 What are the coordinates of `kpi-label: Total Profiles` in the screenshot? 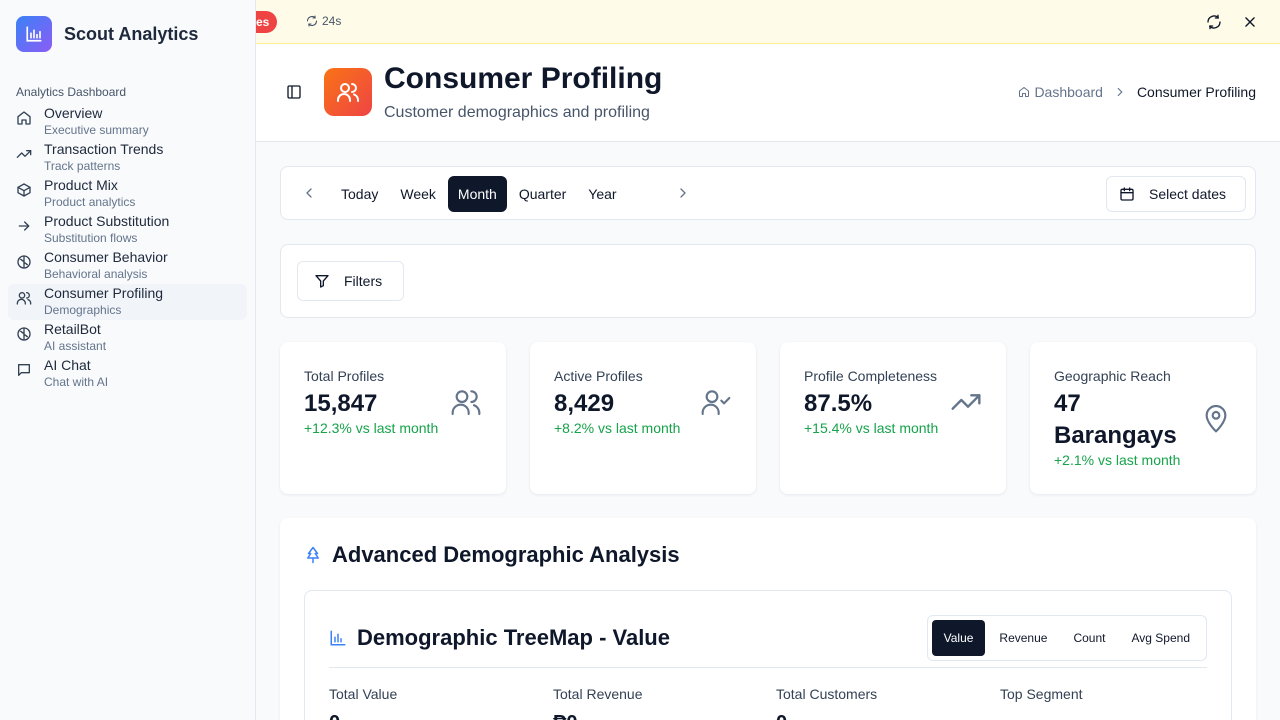 It's located at (344, 376).